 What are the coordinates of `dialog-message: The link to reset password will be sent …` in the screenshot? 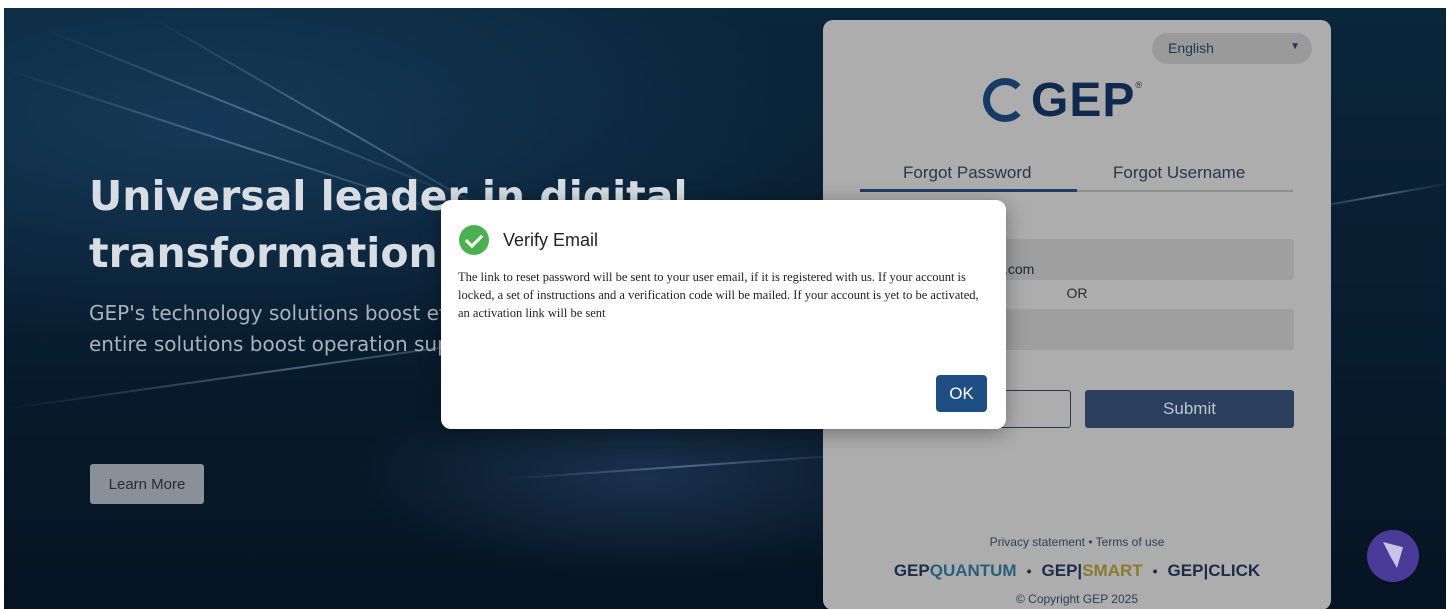 It's located at (718, 295).